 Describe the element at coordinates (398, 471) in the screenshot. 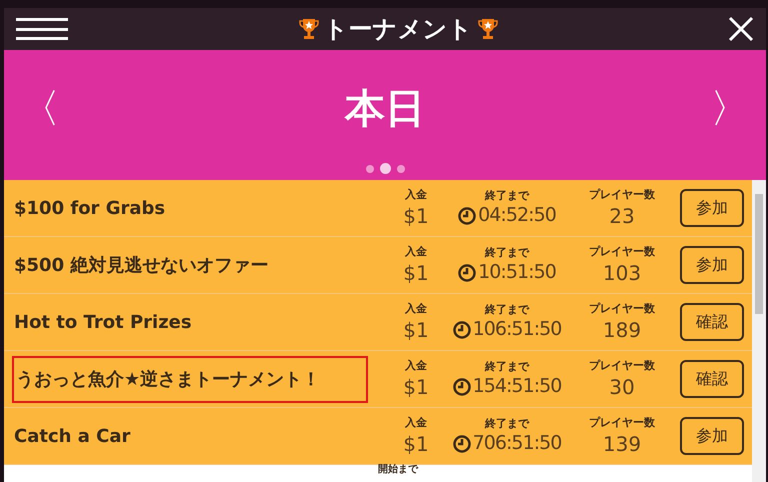

I see `time-label: 開始まで` at that location.